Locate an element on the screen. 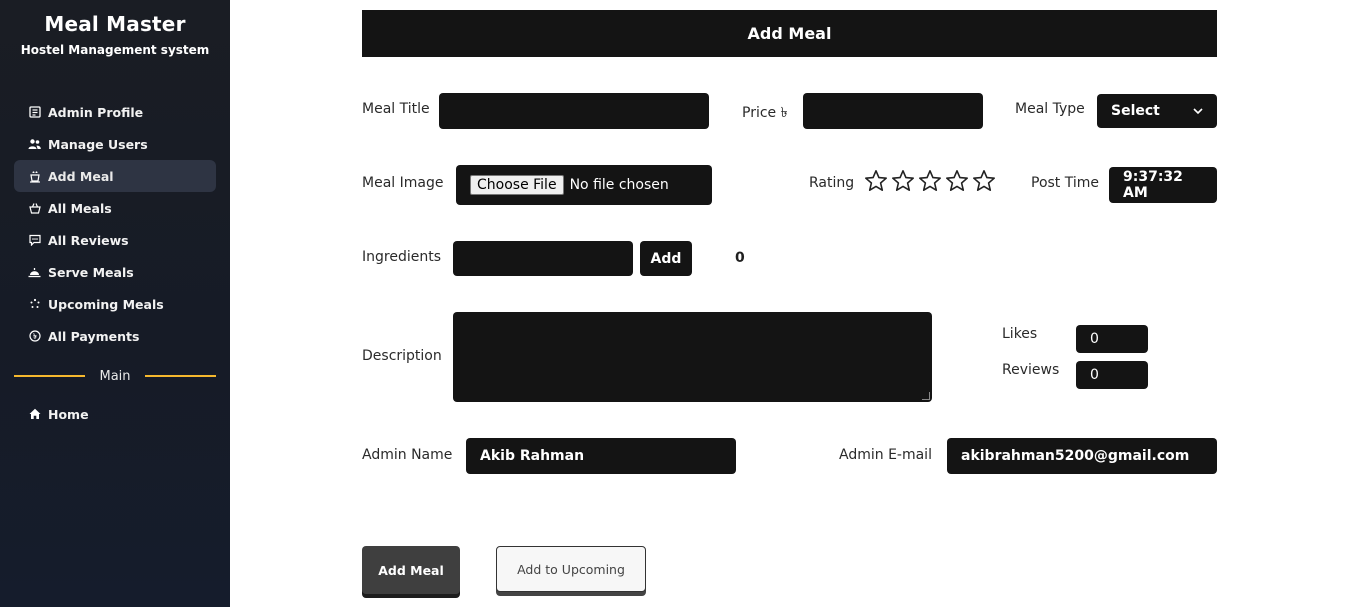 The width and height of the screenshot is (1345, 607). sidebar-item-upcoming-meals: Upcoming Meals is located at coordinates (115, 304).